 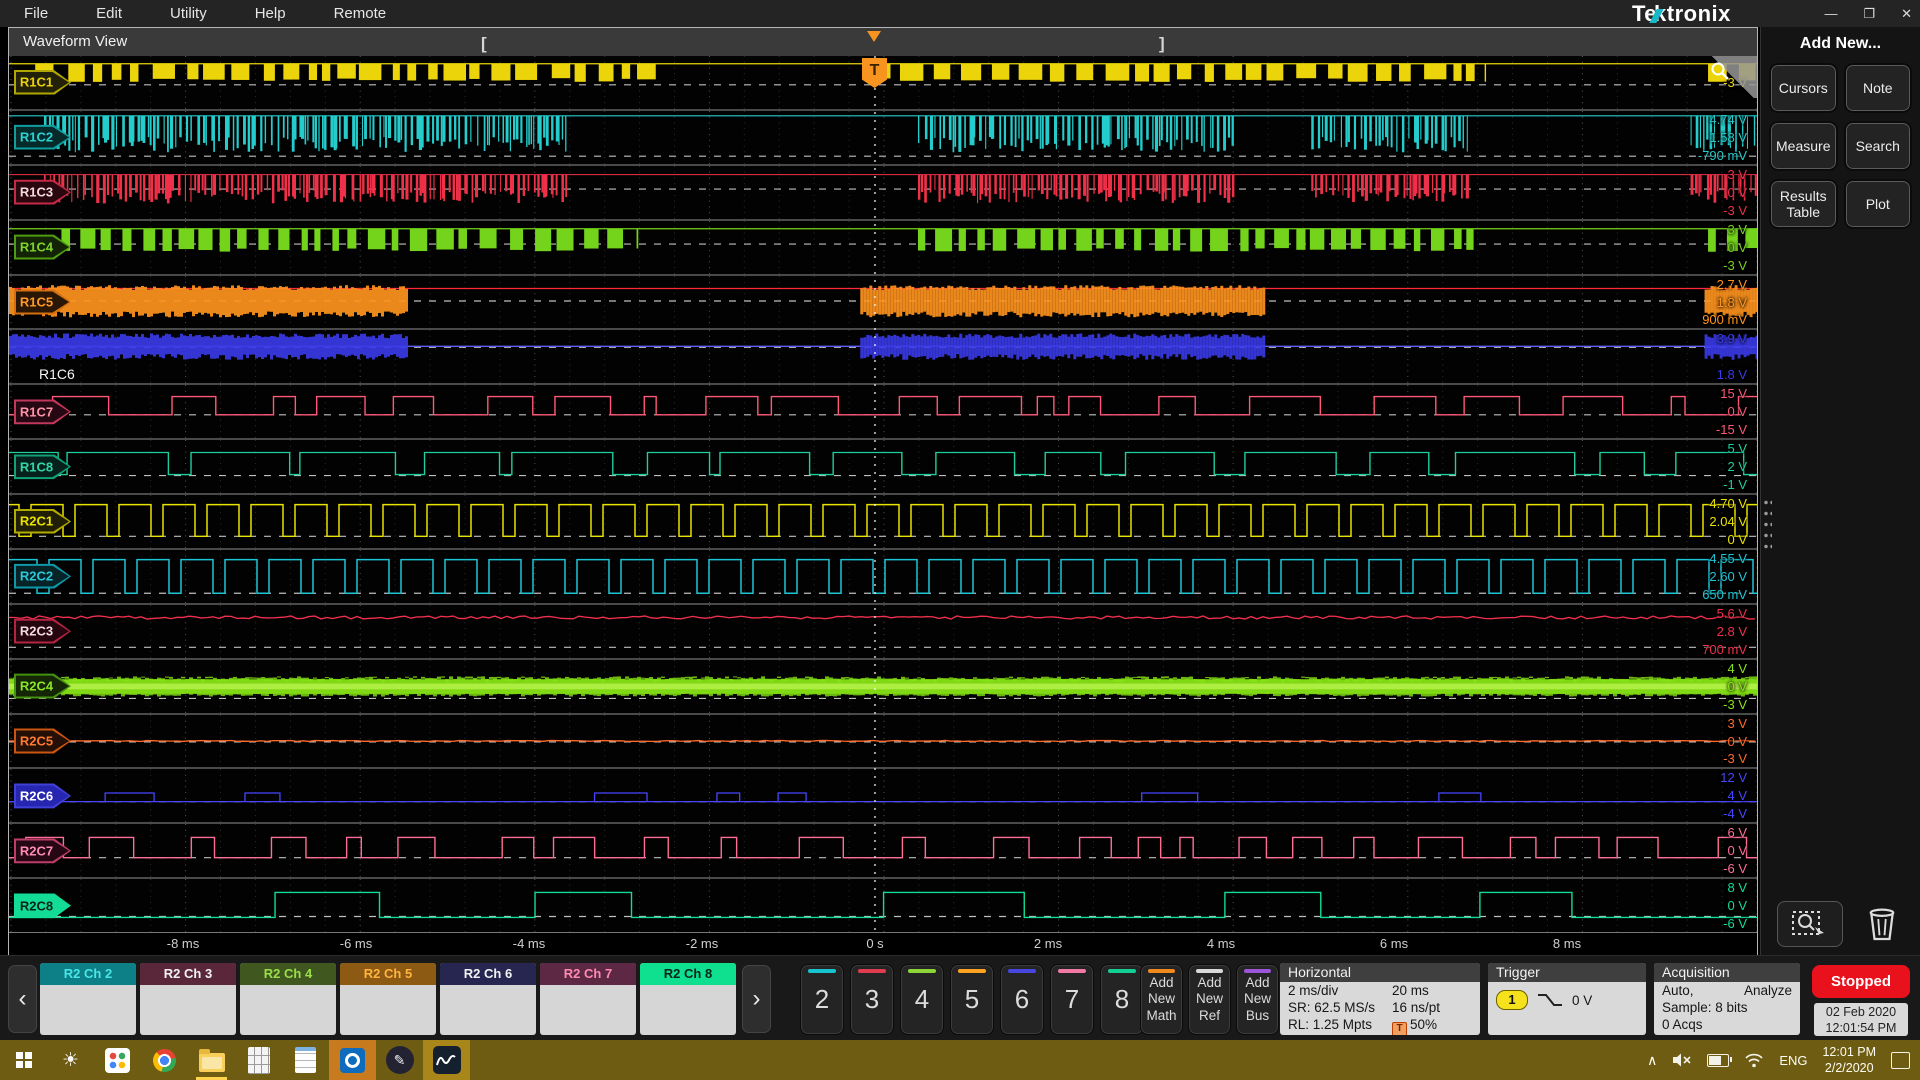 I want to click on channel-tab-r2-ch-7: R2 Ch 7, so click(x=588, y=999).